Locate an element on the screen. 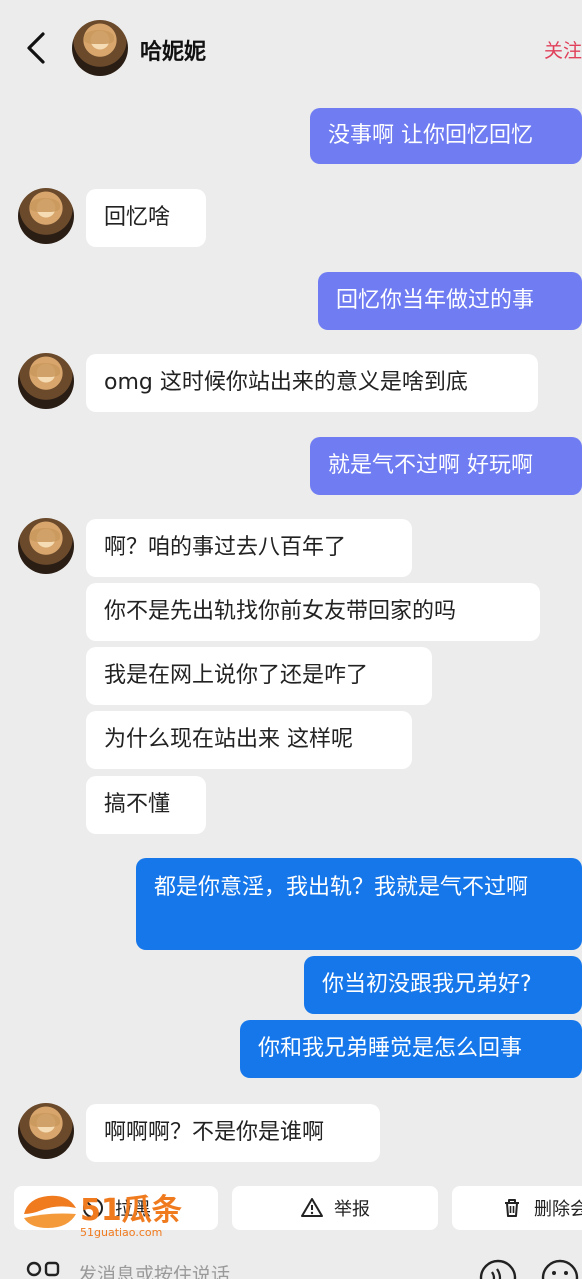 The image size is (582, 1279). received-message-bubble: 你不是先出轨找你前女友带回家的吗 is located at coordinates (313, 612).